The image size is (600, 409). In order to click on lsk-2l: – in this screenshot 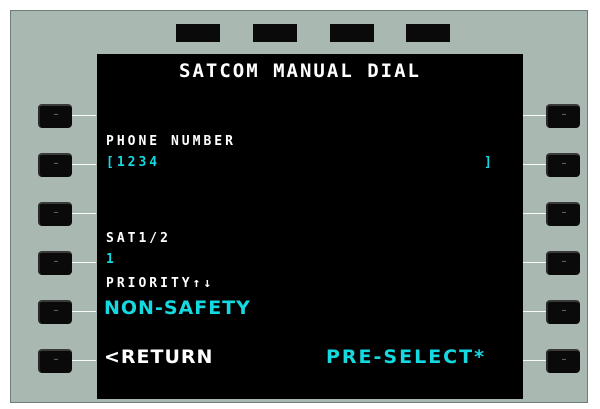, I will do `click(55, 165)`.